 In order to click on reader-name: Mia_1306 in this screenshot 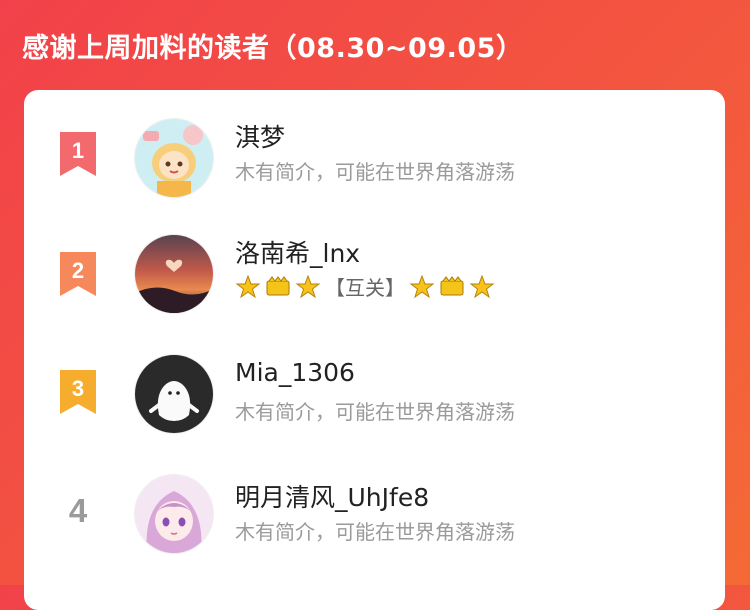, I will do `click(295, 372)`.